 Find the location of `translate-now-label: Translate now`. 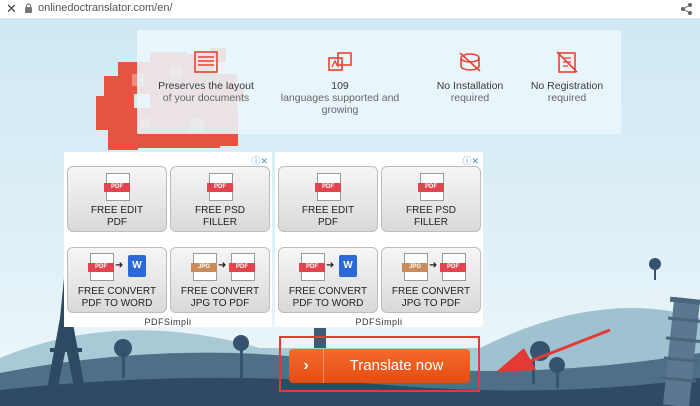

translate-now-label: Translate now is located at coordinates (396, 365).